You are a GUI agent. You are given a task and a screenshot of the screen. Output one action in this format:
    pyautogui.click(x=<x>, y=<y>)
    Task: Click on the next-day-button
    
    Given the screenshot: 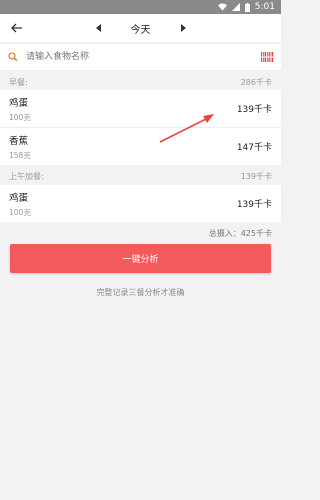 What is the action you would take?
    pyautogui.click(x=183, y=28)
    